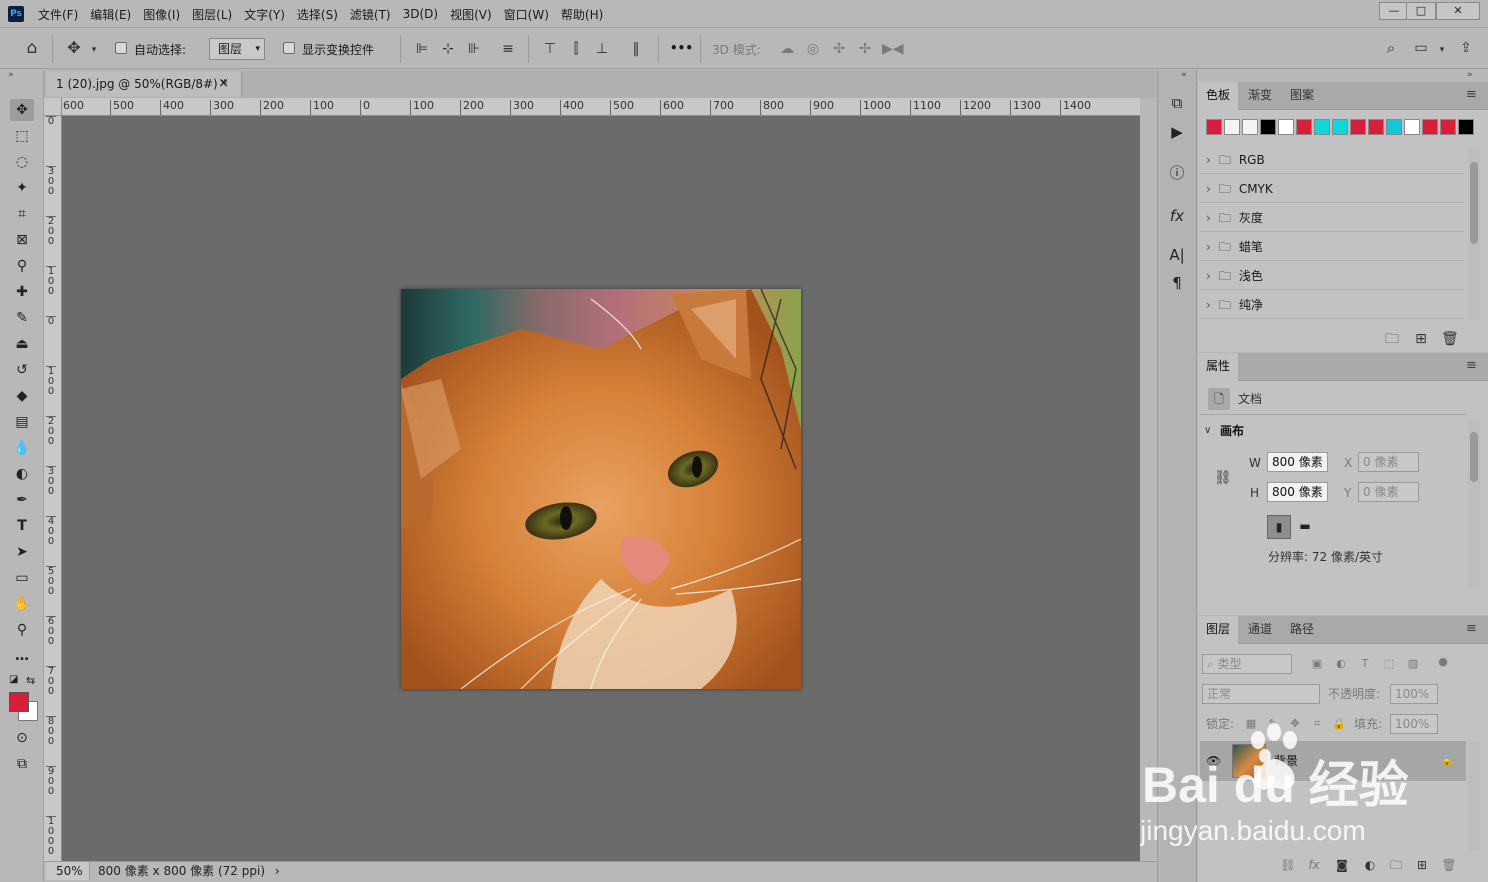  What do you see at coordinates (1421, 11) in the screenshot?
I see `restore-button: □` at bounding box center [1421, 11].